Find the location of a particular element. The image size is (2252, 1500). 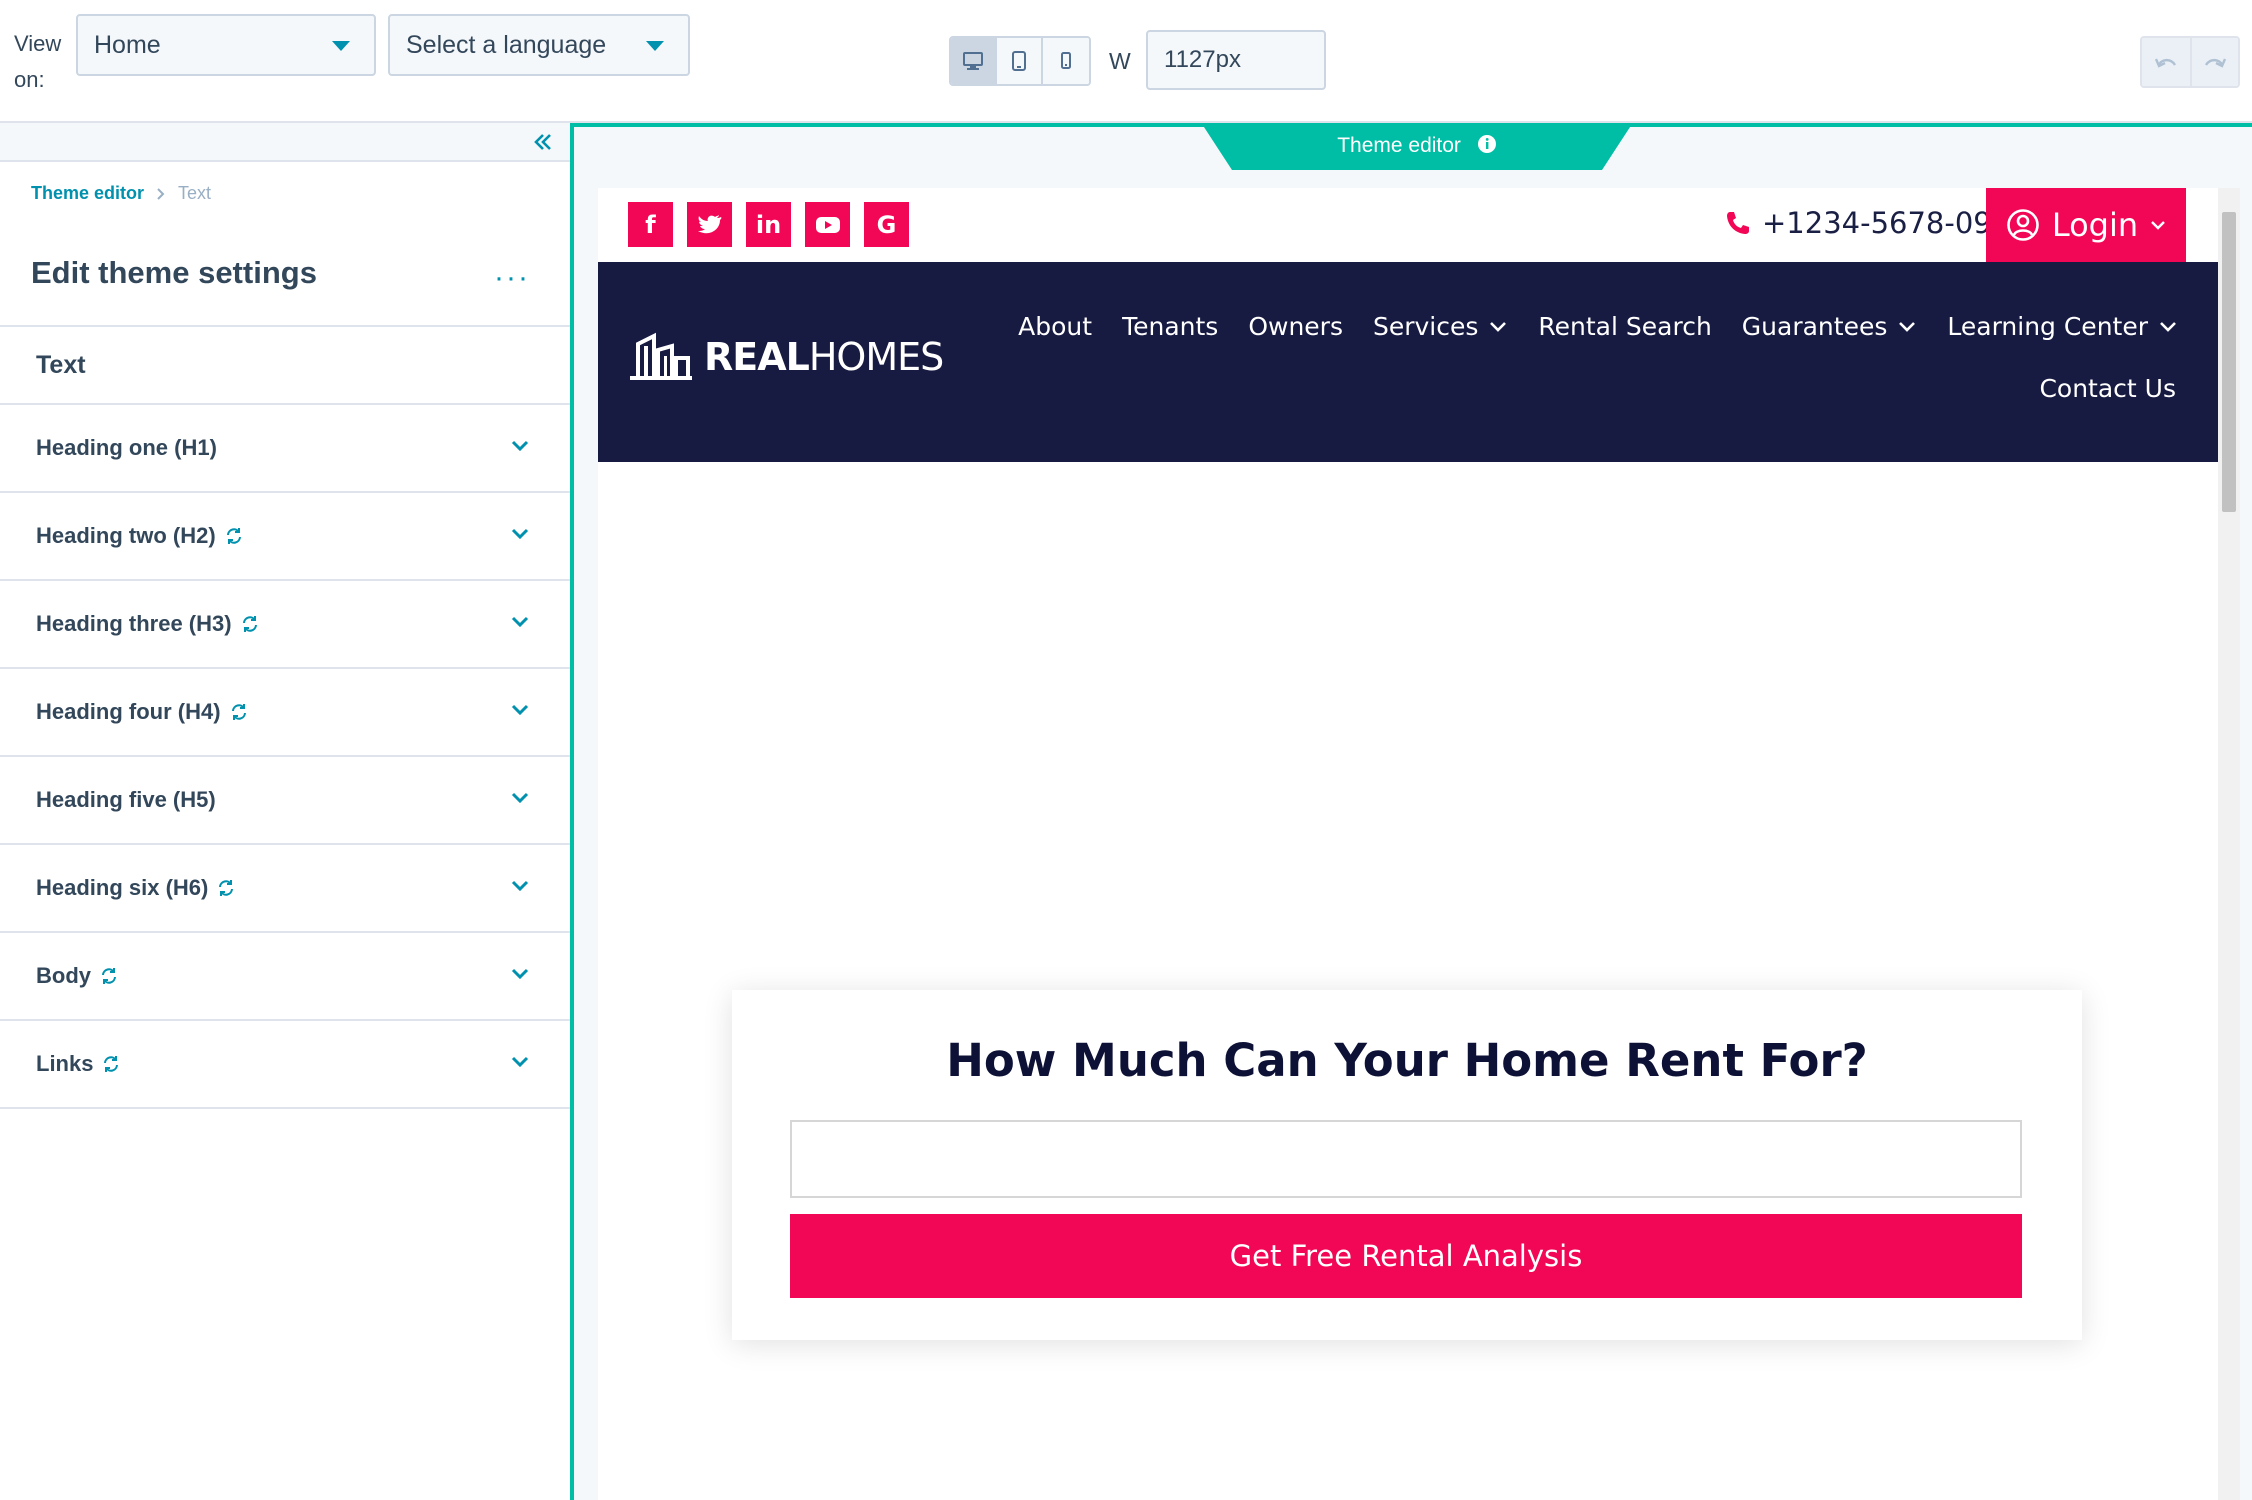

preview-scrollbar is located at coordinates (2229, 844).